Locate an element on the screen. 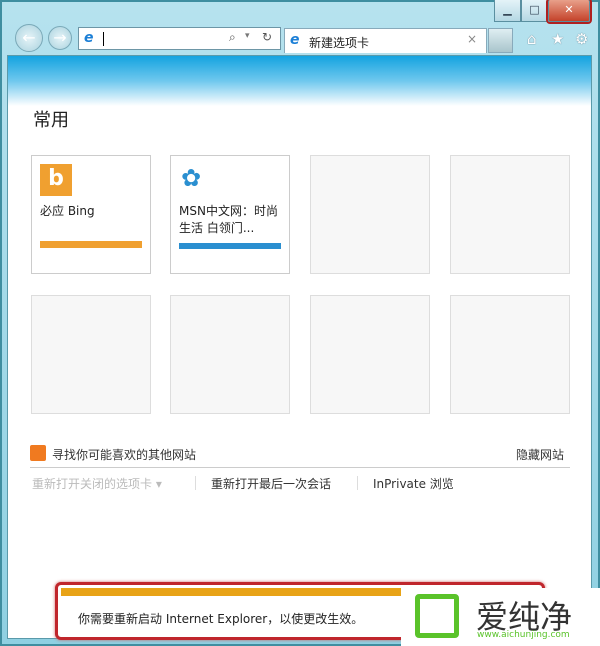 The width and height of the screenshot is (600, 646). tab-new-tab: e 新建选项卡 × is located at coordinates (385, 40).